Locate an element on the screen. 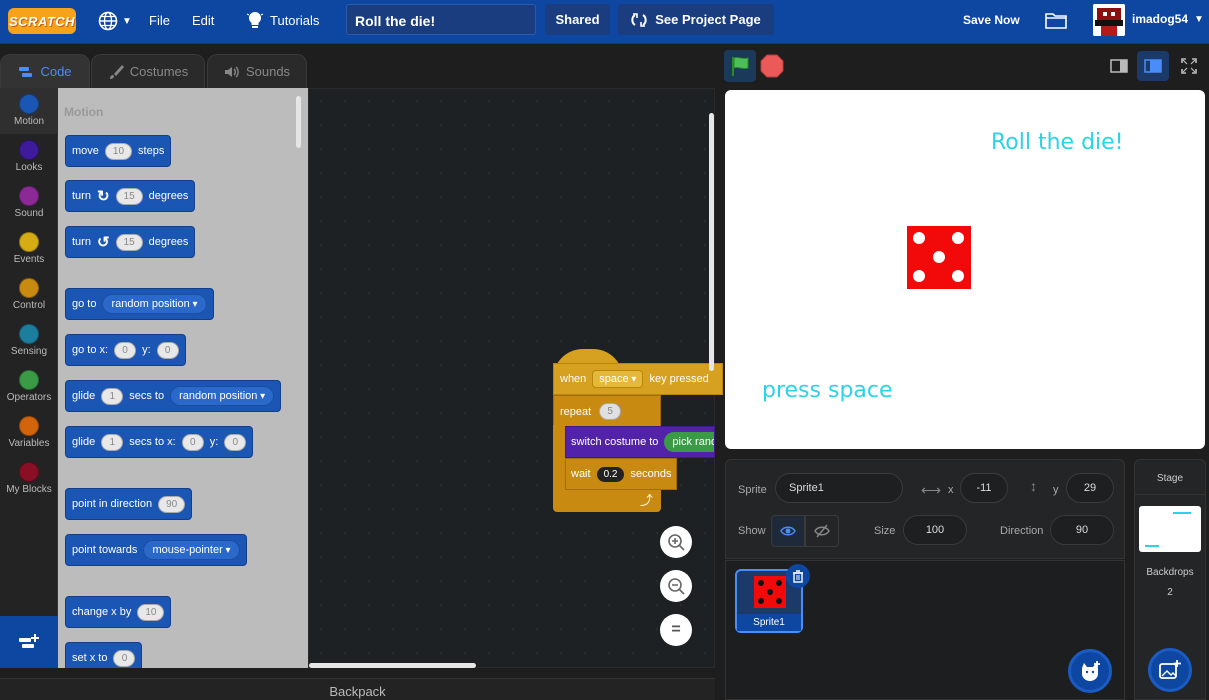  see-project-page-button: See Project Page is located at coordinates (696, 19).